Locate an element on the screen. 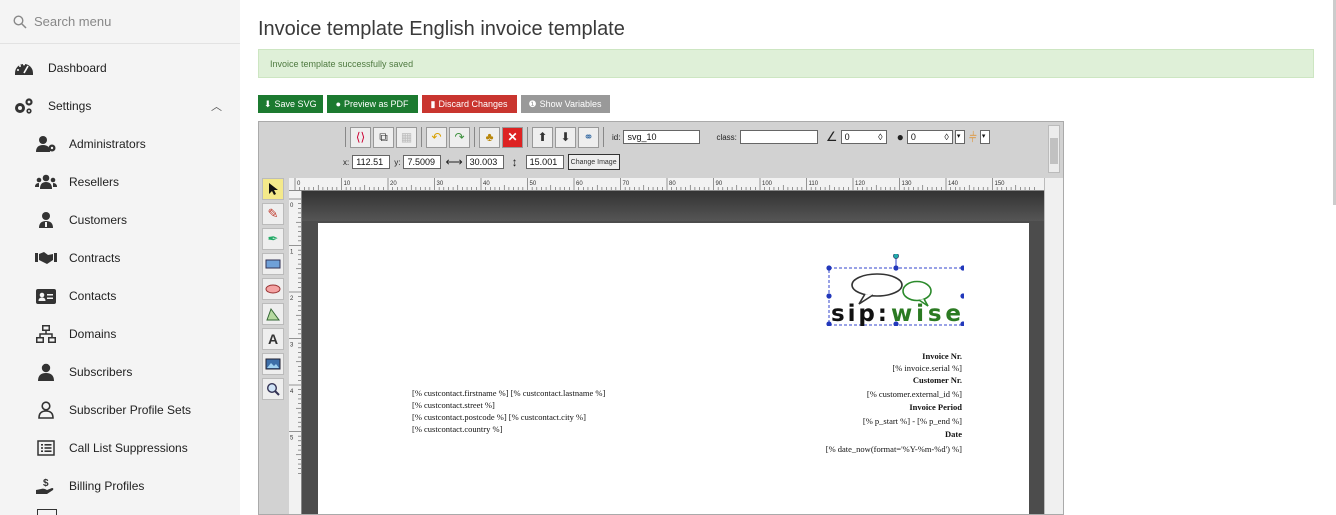  save-svg-button: ⬇ Save SVG is located at coordinates (290, 104).